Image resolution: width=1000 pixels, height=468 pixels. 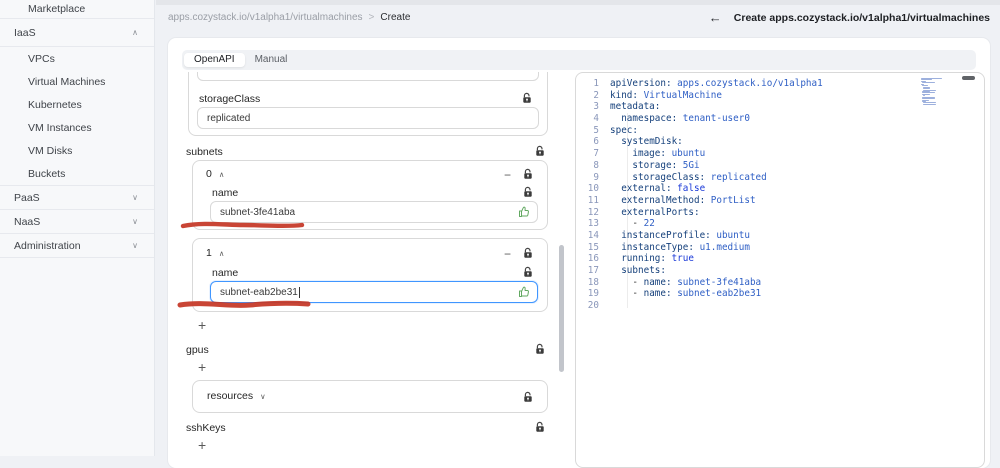 What do you see at coordinates (271, 60) in the screenshot?
I see `tab-manual: Manual` at bounding box center [271, 60].